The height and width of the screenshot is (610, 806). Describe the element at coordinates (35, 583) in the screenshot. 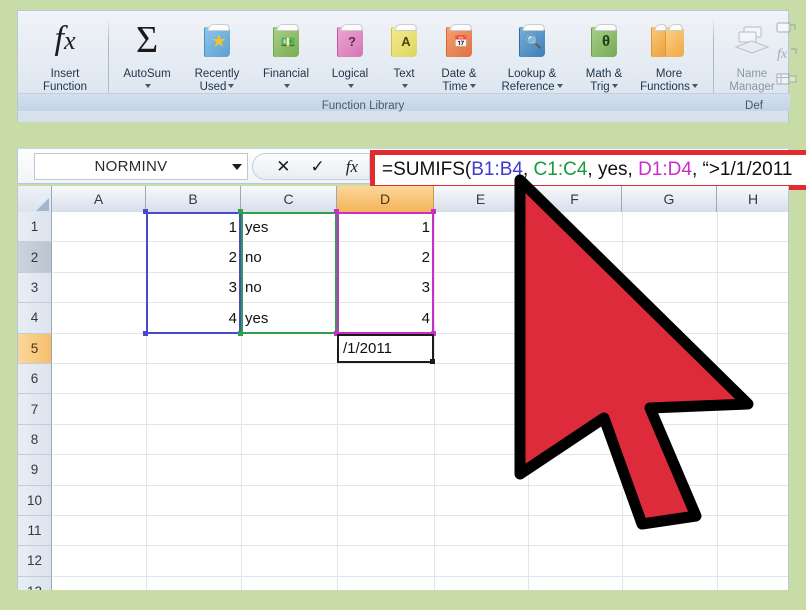

I see `row-header-13: 13` at that location.